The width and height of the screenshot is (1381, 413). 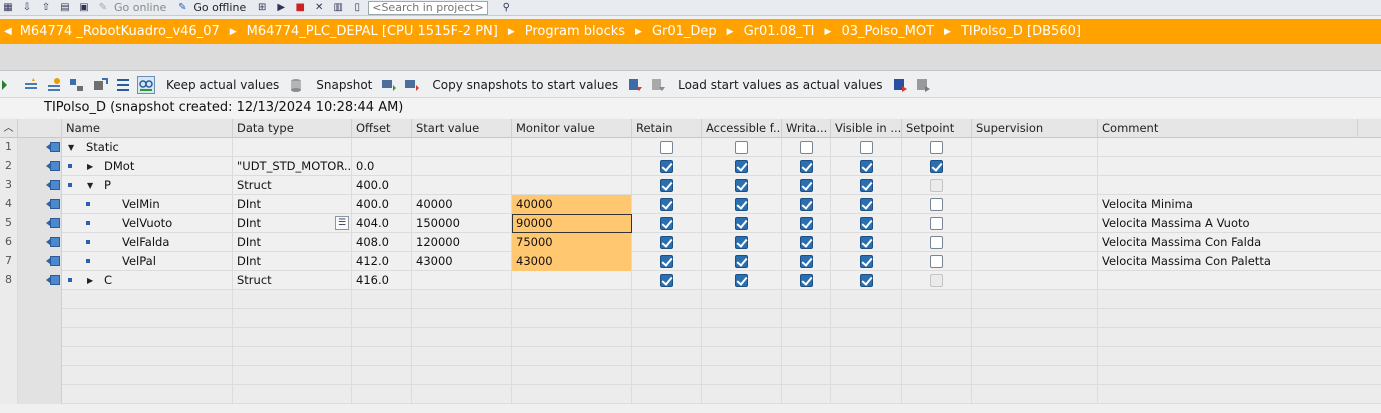 What do you see at coordinates (71, 147) in the screenshot?
I see `collapse-triangle-icon: ▼` at bounding box center [71, 147].